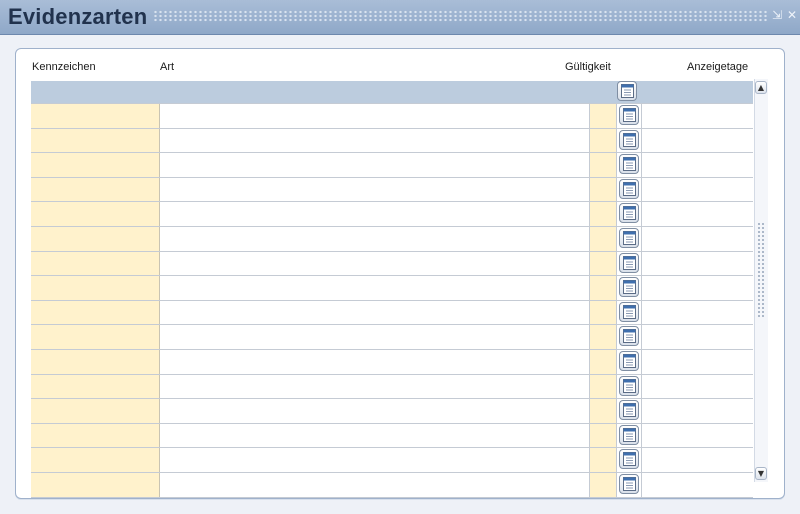 The image size is (800, 514). I want to click on close-icon: ✕, so click(792, 15).